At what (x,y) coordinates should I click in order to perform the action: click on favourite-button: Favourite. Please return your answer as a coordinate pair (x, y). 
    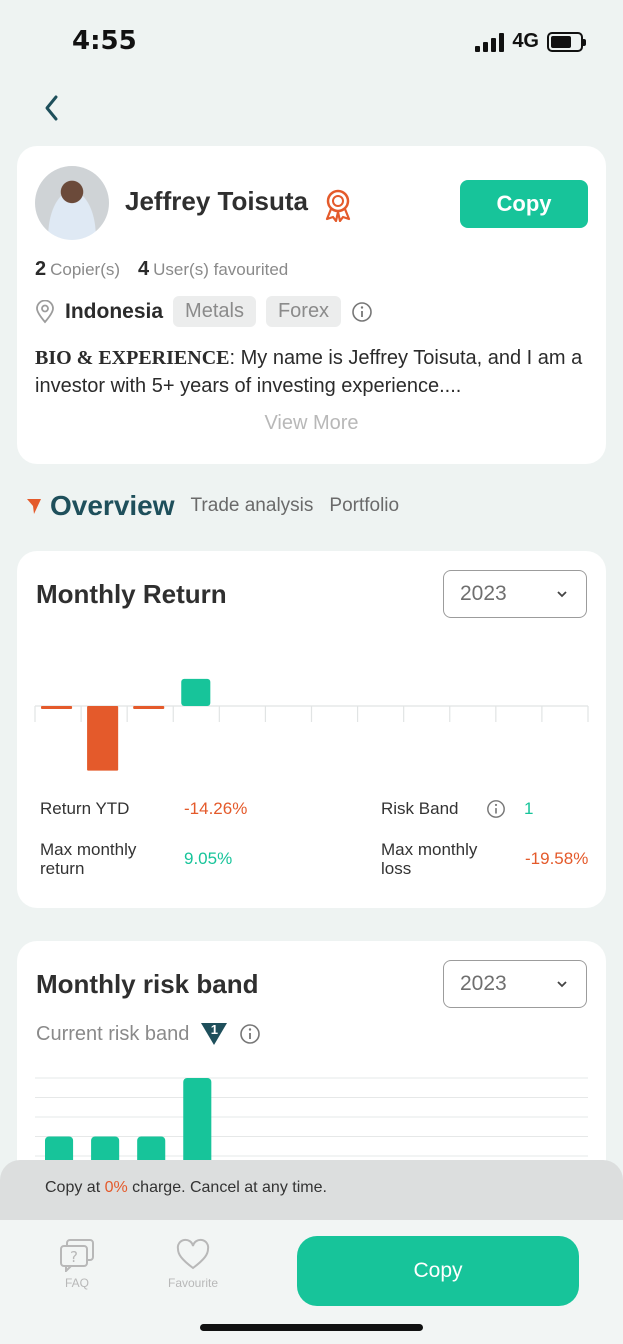
    Looking at the image, I should click on (193, 1264).